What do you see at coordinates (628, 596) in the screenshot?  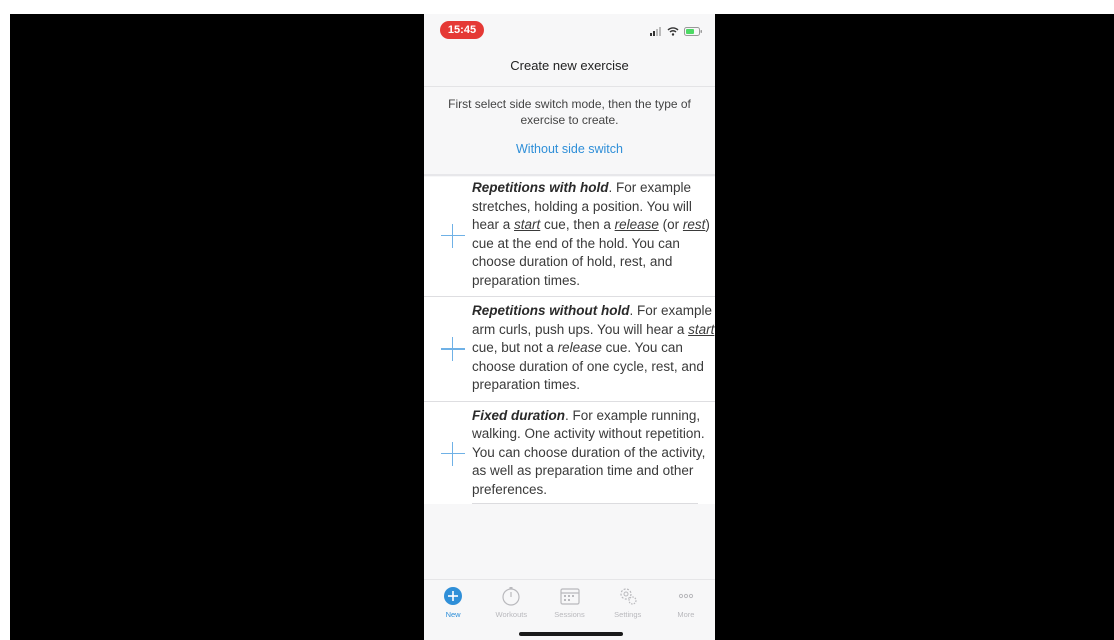 I see `gear-icon` at bounding box center [628, 596].